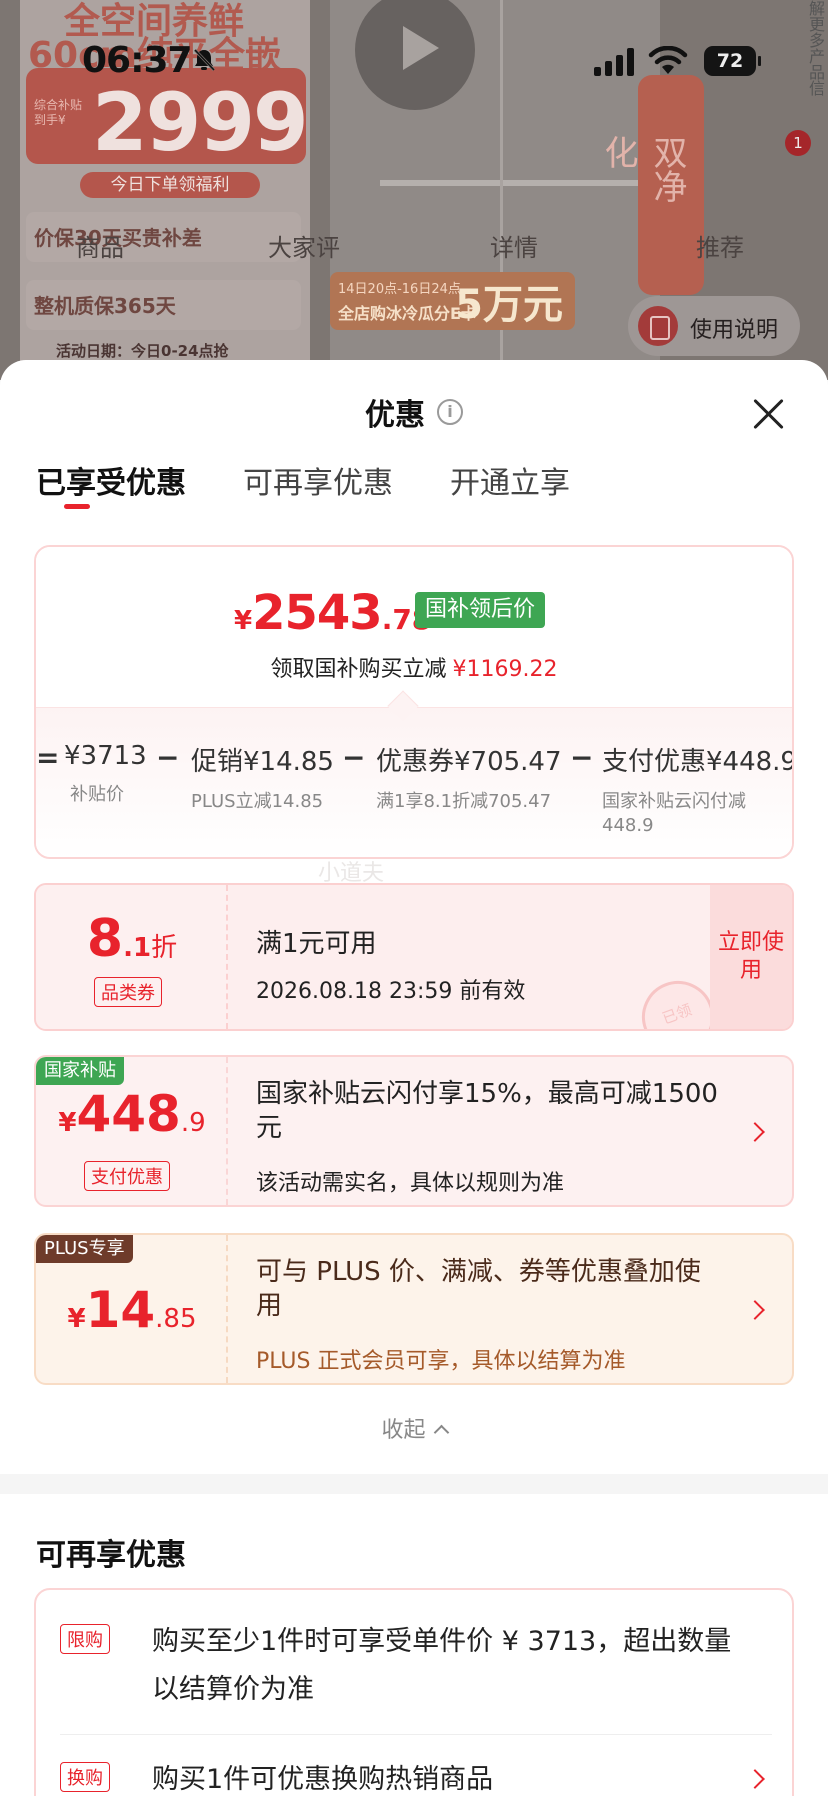 Image resolution: width=828 pixels, height=1796 pixels. I want to click on poster-row2: 整机质保365天, so click(163, 305).